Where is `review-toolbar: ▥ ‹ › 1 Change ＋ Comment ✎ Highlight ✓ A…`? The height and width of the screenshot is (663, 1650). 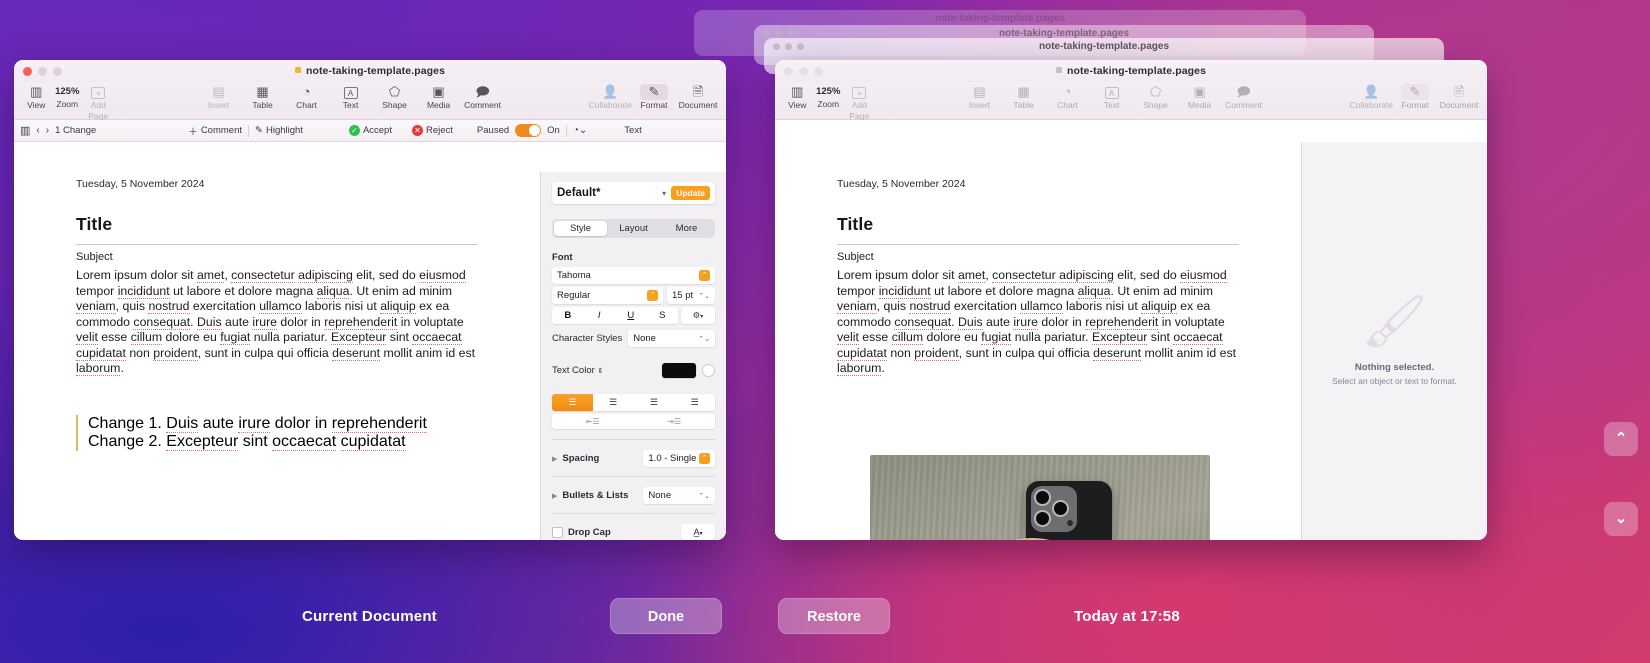 review-toolbar: ▥ ‹ › 1 Change ＋ Comment ✎ Highlight ✓ A… is located at coordinates (370, 131).